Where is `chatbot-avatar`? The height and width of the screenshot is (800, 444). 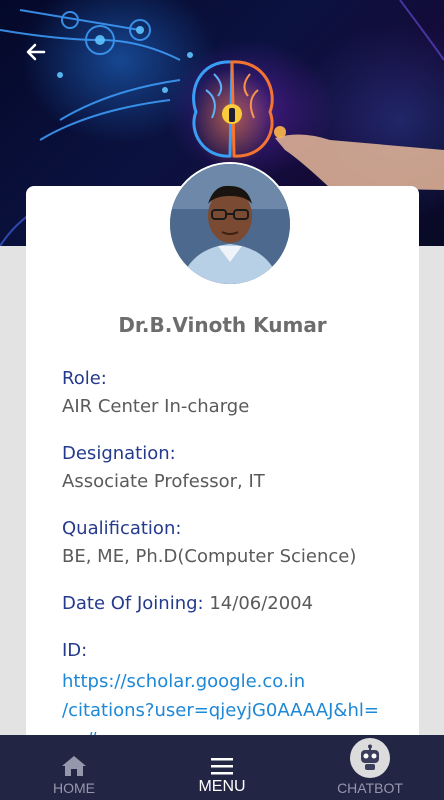
chatbot-avatar is located at coordinates (370, 758).